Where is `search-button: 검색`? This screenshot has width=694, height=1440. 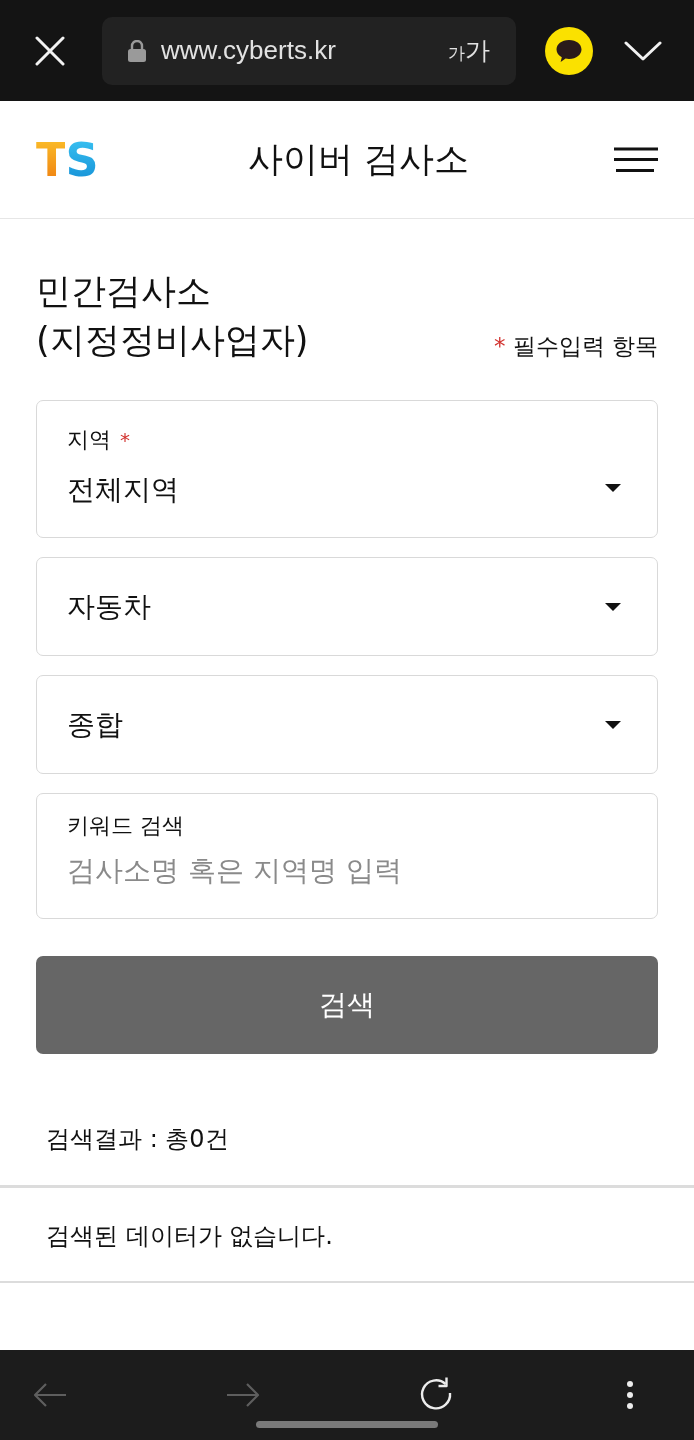 search-button: 검색 is located at coordinates (347, 1005).